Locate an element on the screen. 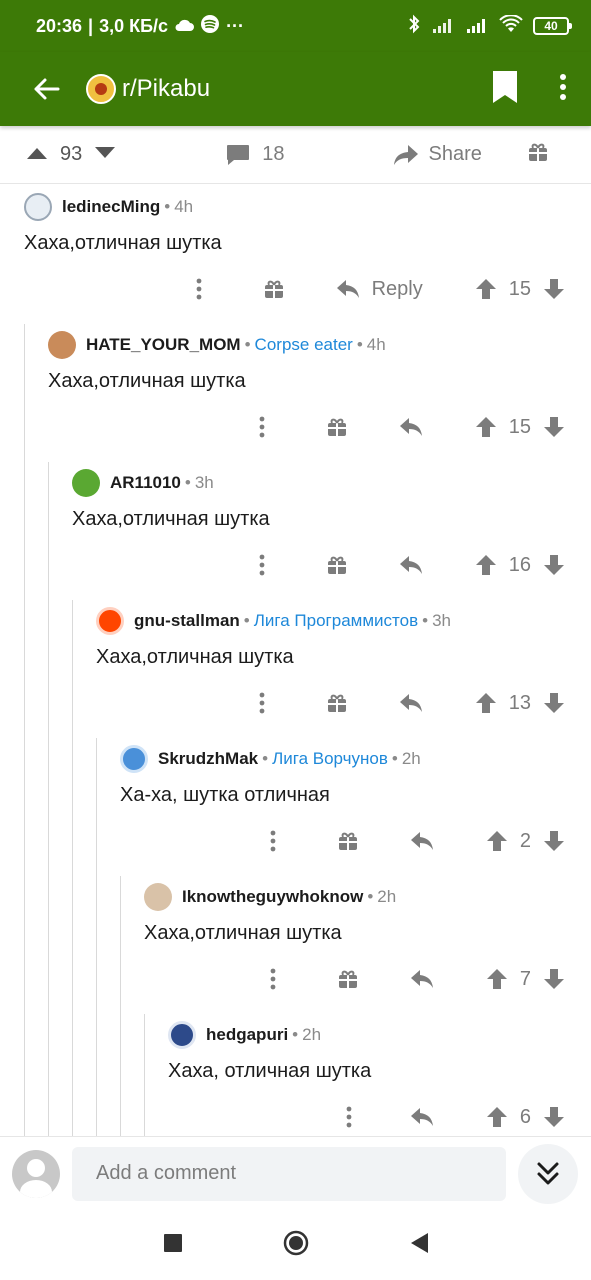 This screenshot has width=591, height=1280. current-user-avatar is located at coordinates (36, 1173).